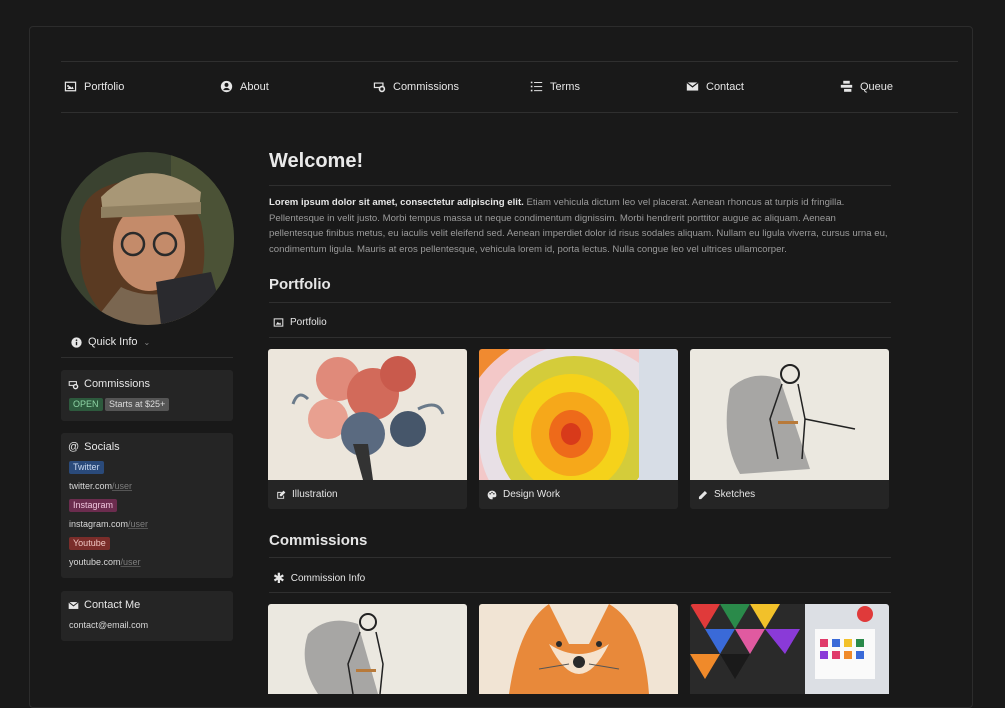  What do you see at coordinates (104, 605) in the screenshot?
I see `contact-card-title: Contact Me` at bounding box center [104, 605].